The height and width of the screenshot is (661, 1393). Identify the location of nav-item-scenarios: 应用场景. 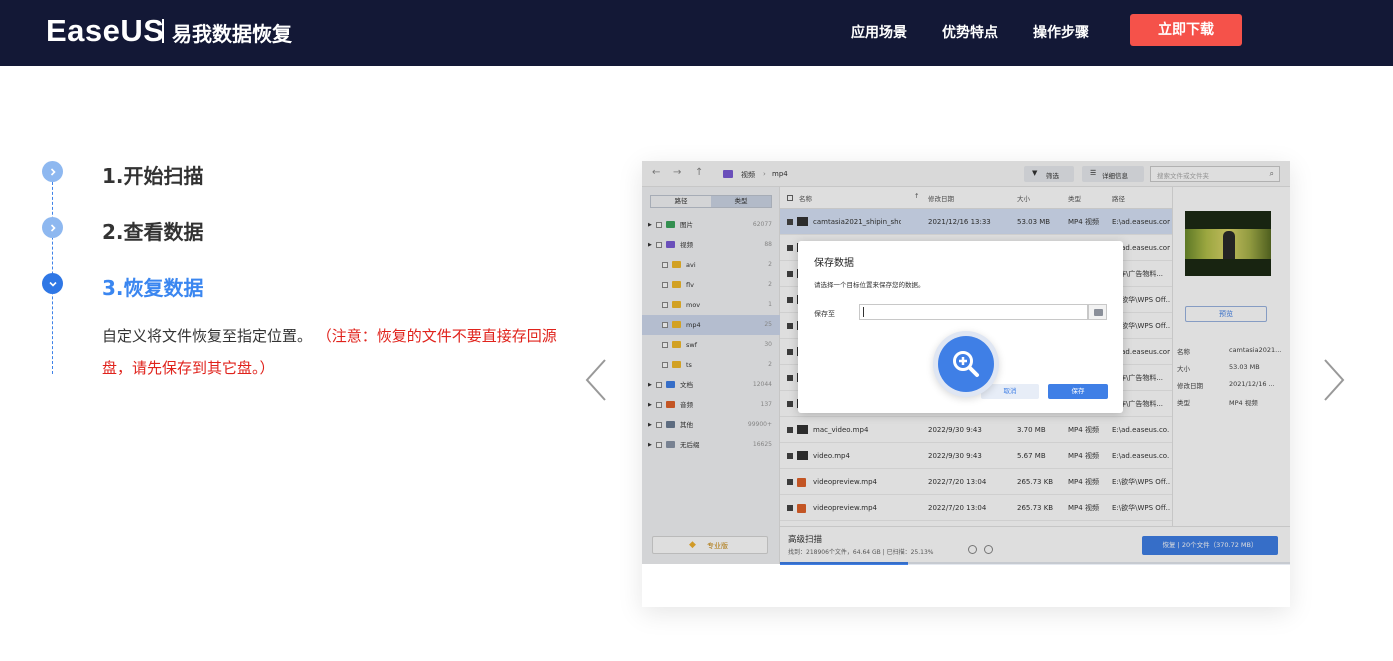
(879, 32).